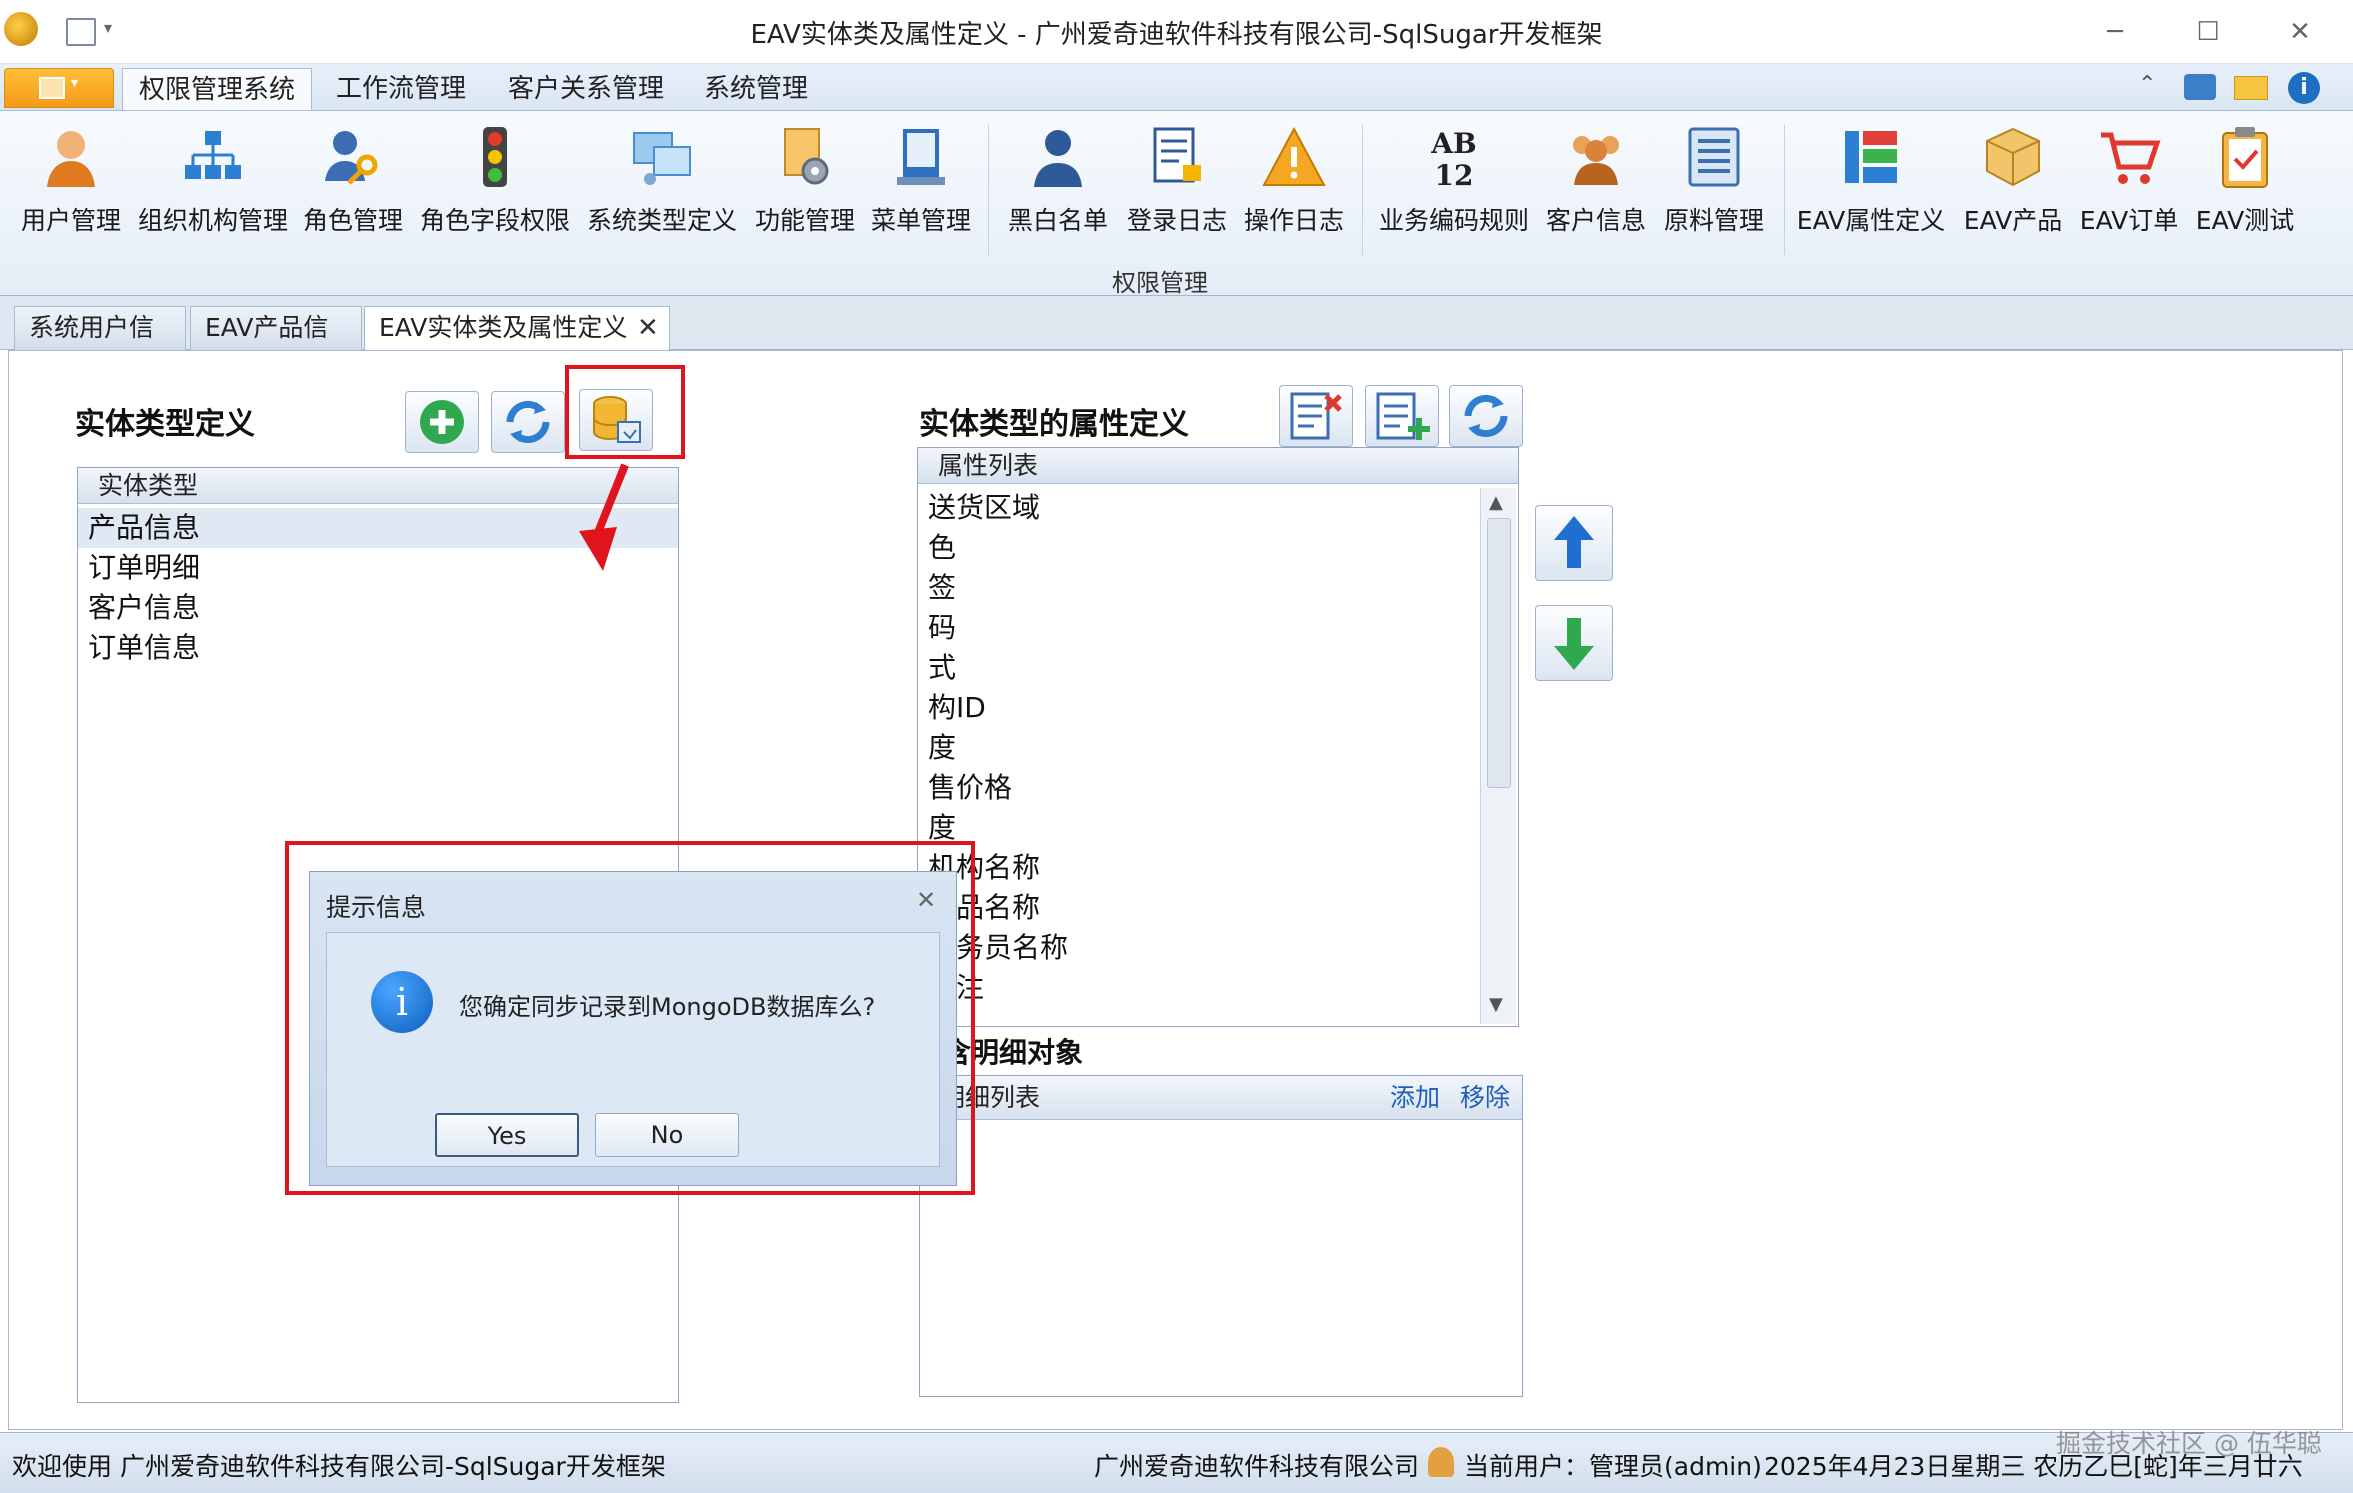  Describe the element at coordinates (1198, 508) in the screenshot. I see `list-item: 送货区域` at that location.